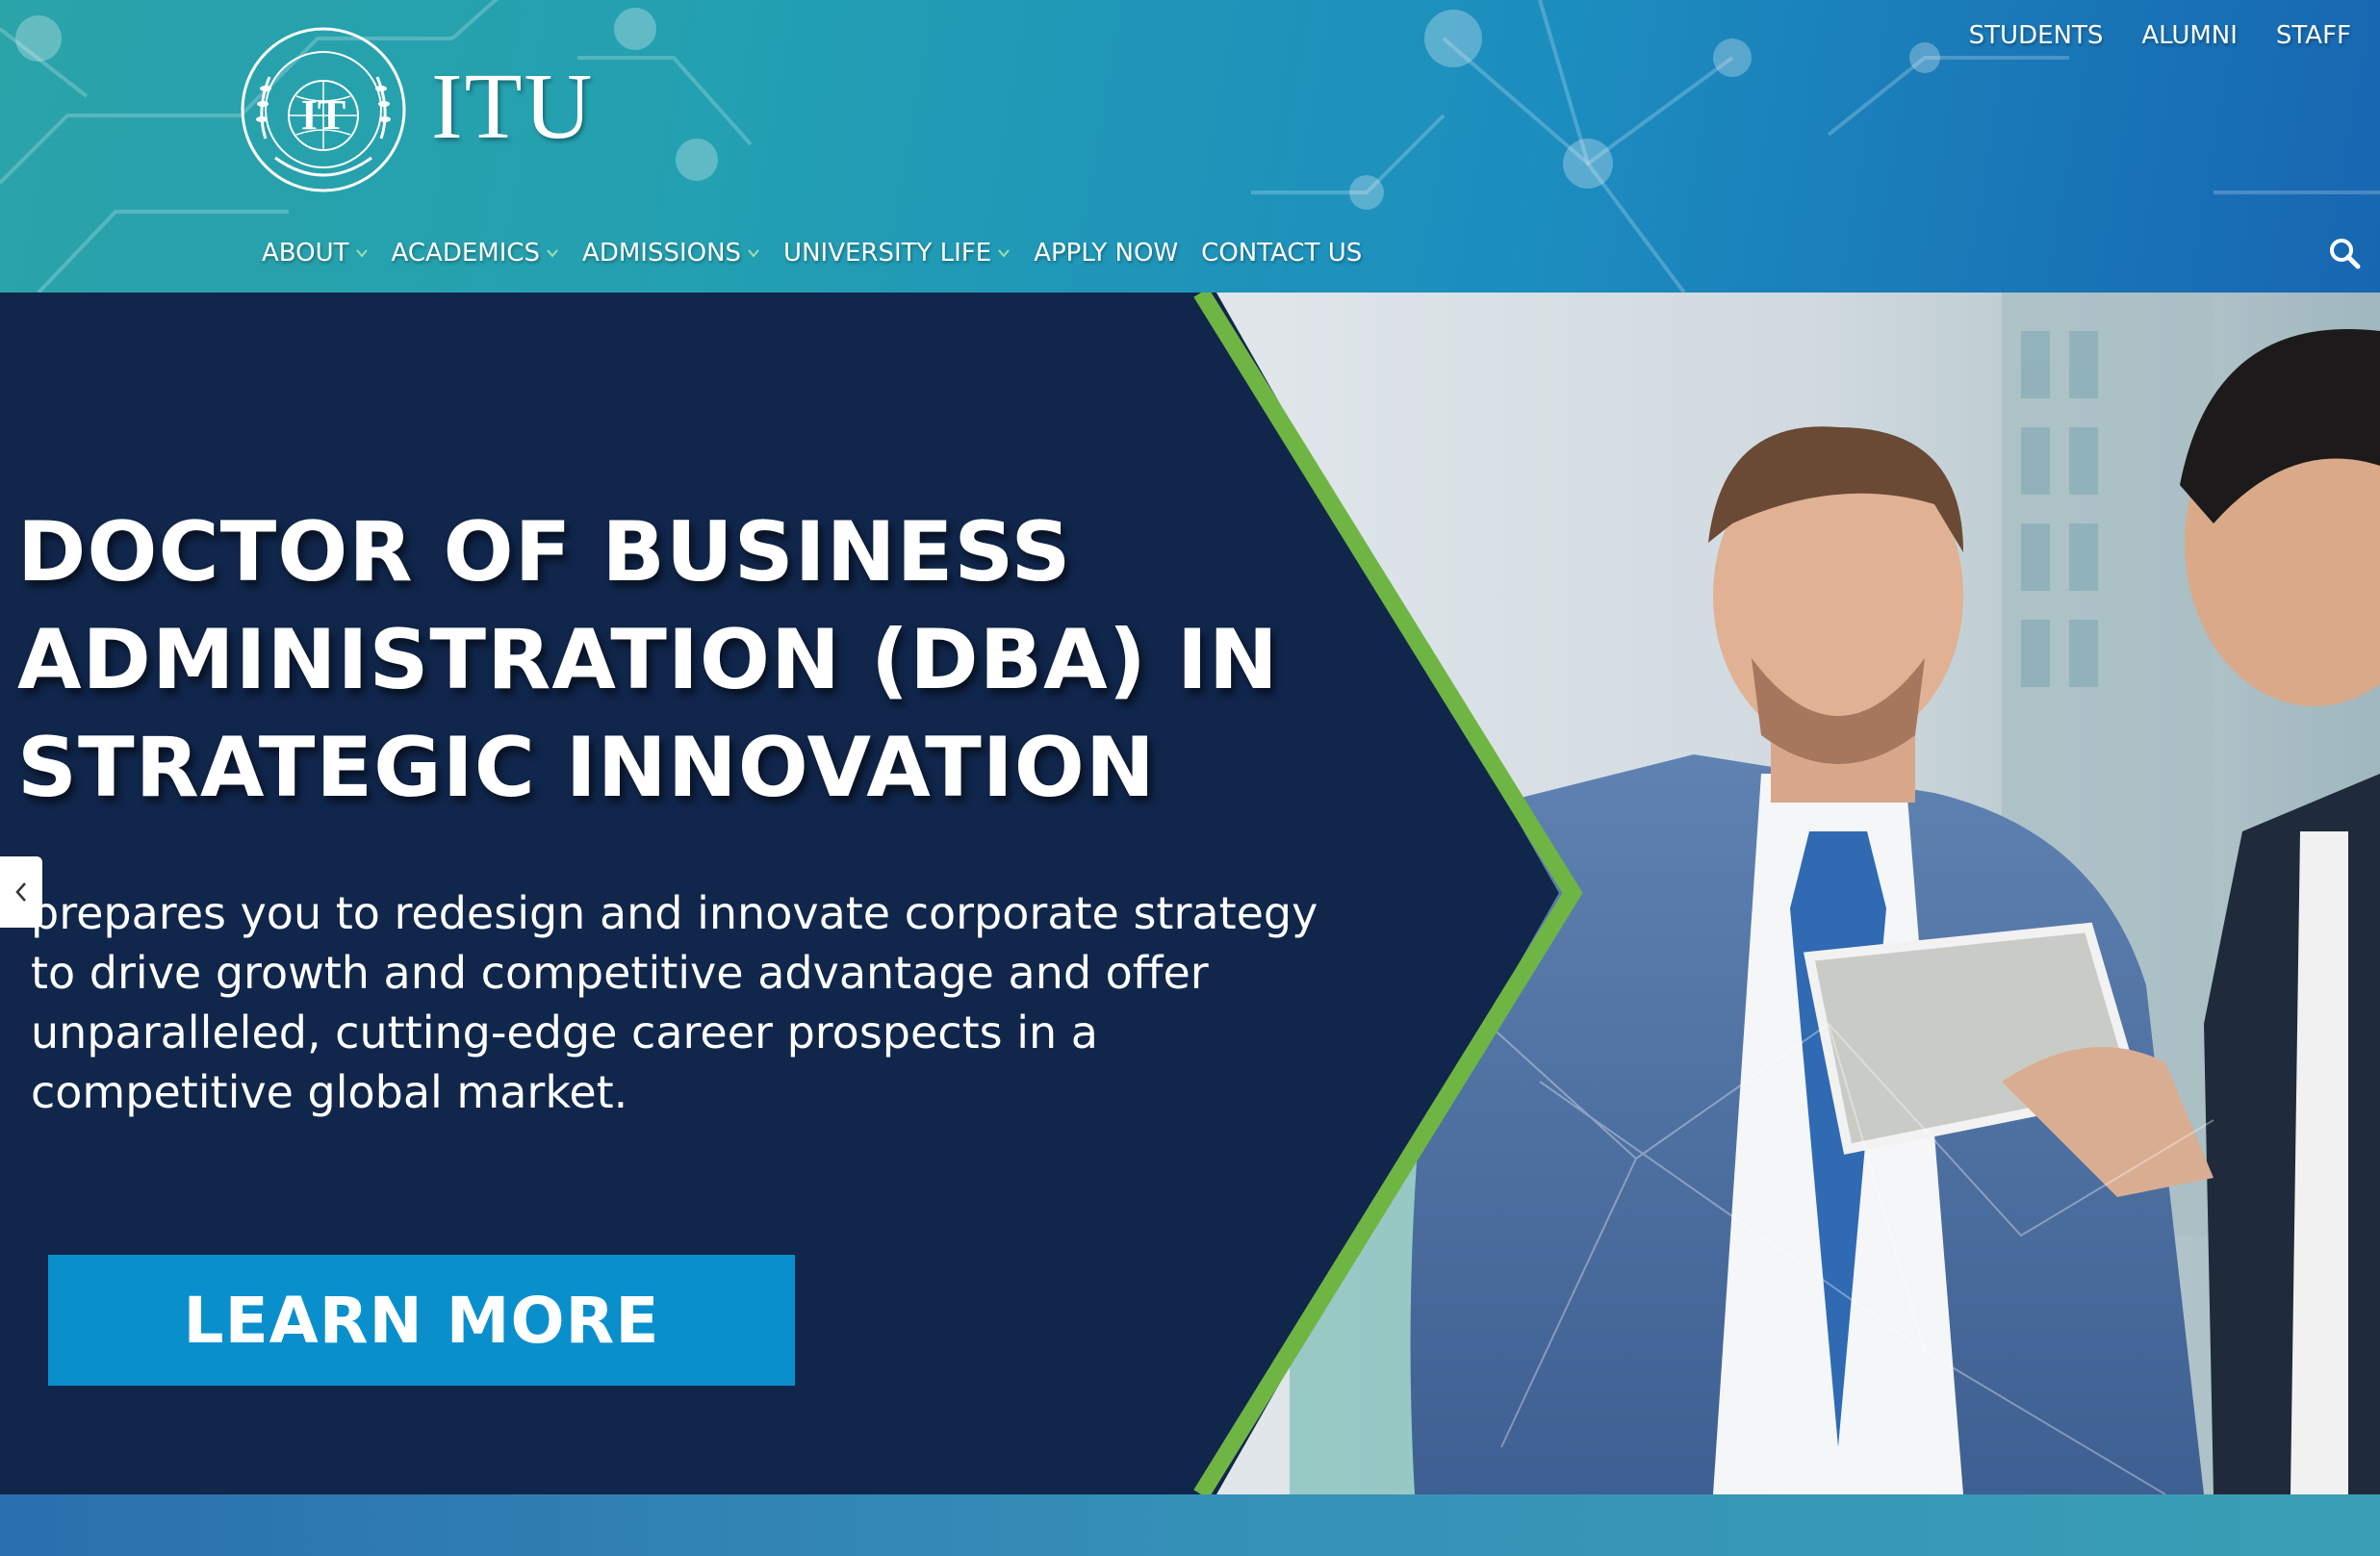 This screenshot has height=1556, width=2380. What do you see at coordinates (1190, 1525) in the screenshot?
I see `section-divider-strip` at bounding box center [1190, 1525].